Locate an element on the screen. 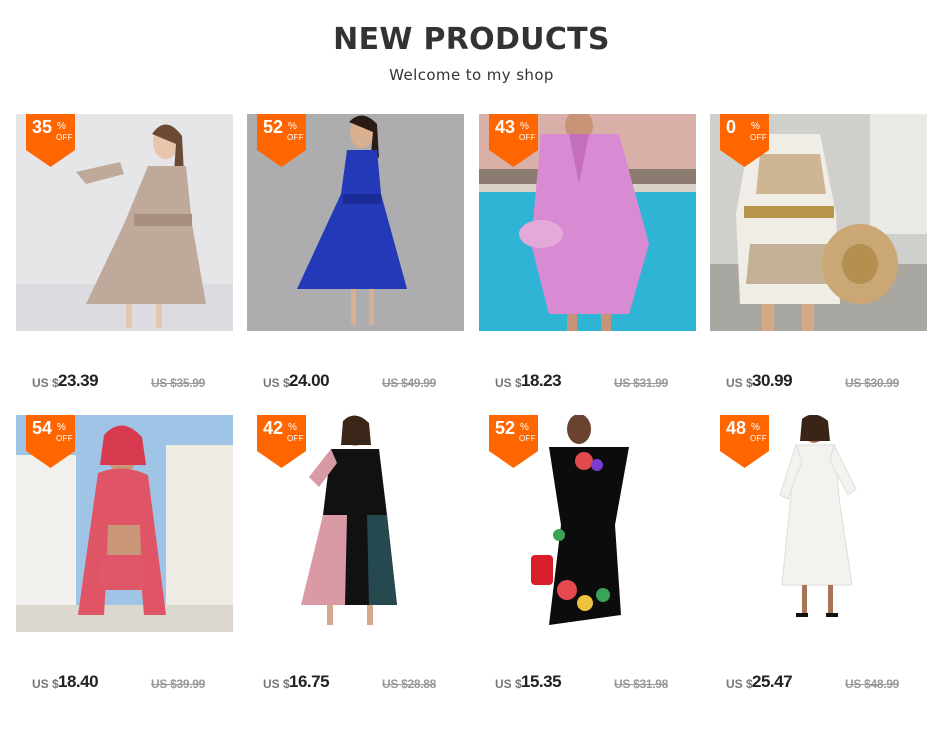 The image size is (943, 729). page-subtitle: Welcome to my shop is located at coordinates (471, 75).